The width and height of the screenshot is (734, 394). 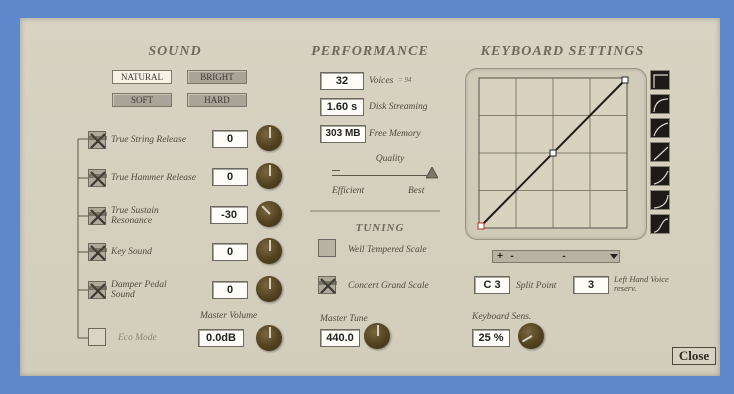 What do you see at coordinates (500, 256) in the screenshot?
I see `add-preset-button: +` at bounding box center [500, 256].